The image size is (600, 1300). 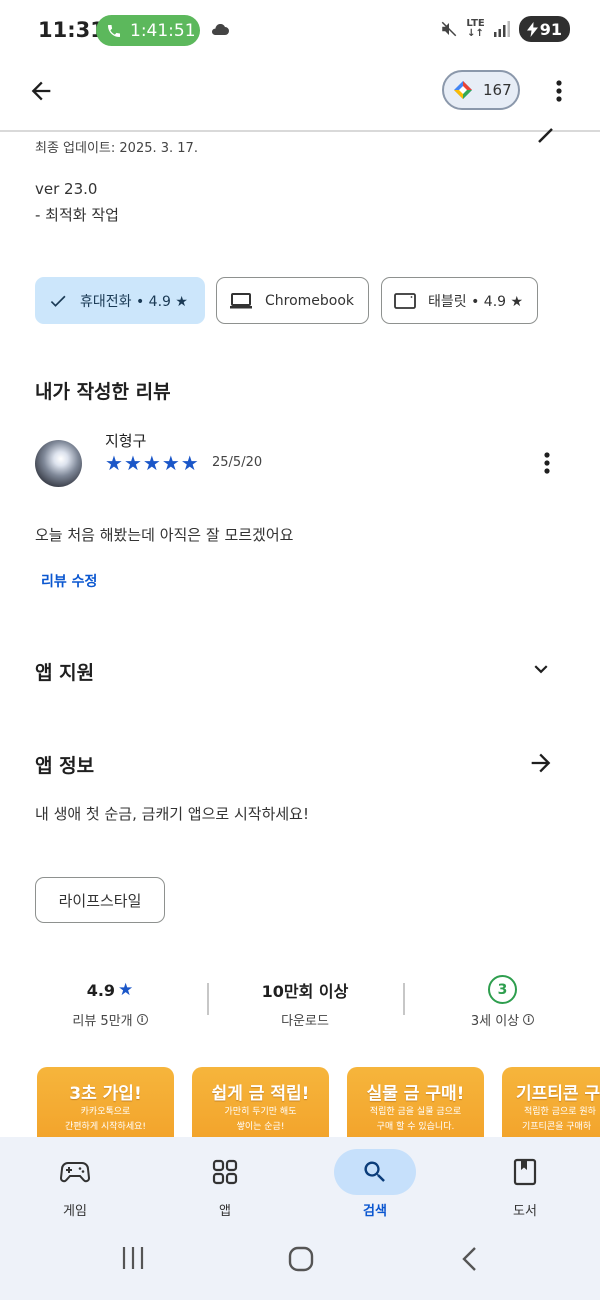 I want to click on arrow-back-icon, so click(x=41, y=91).